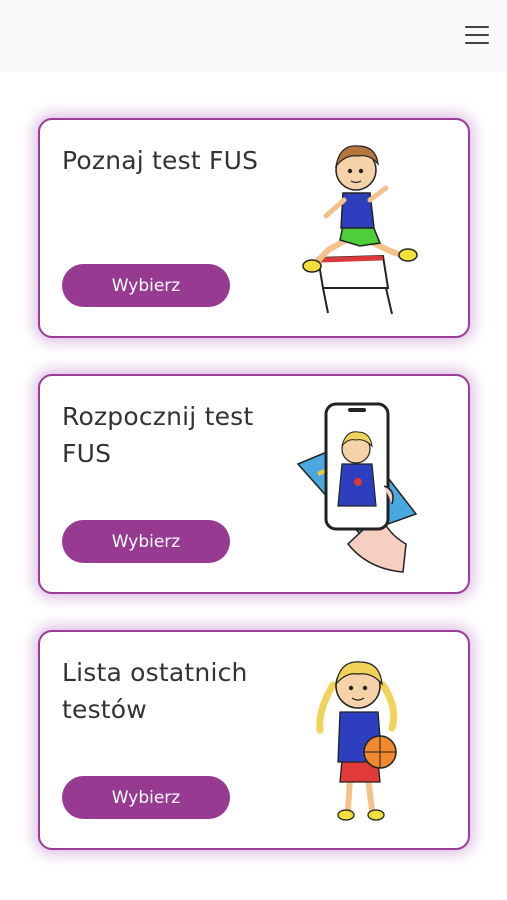  What do you see at coordinates (360, 230) in the screenshot?
I see `boy-jumping-hurdle-illustration` at bounding box center [360, 230].